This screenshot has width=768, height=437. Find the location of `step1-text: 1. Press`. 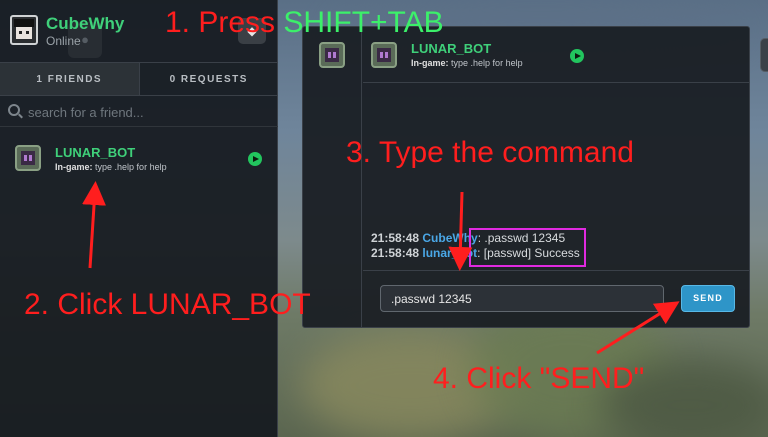

step1-text: 1. Press is located at coordinates (224, 22).